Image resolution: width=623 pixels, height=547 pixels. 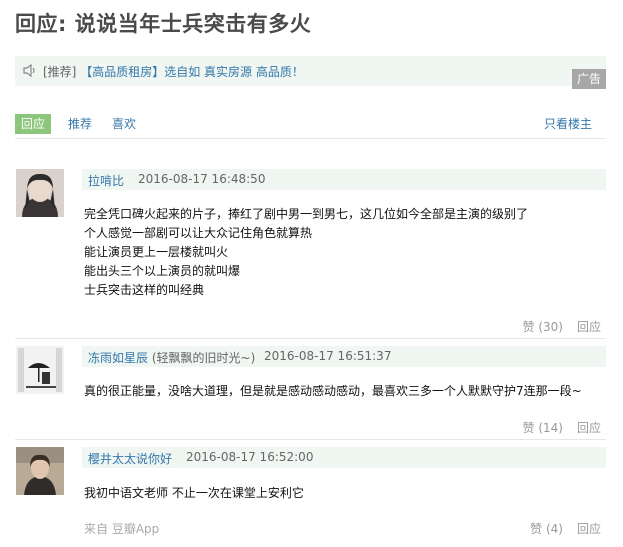 What do you see at coordinates (328, 356) in the screenshot?
I see `comment-time: 2016-08-17 16:51:37` at bounding box center [328, 356].